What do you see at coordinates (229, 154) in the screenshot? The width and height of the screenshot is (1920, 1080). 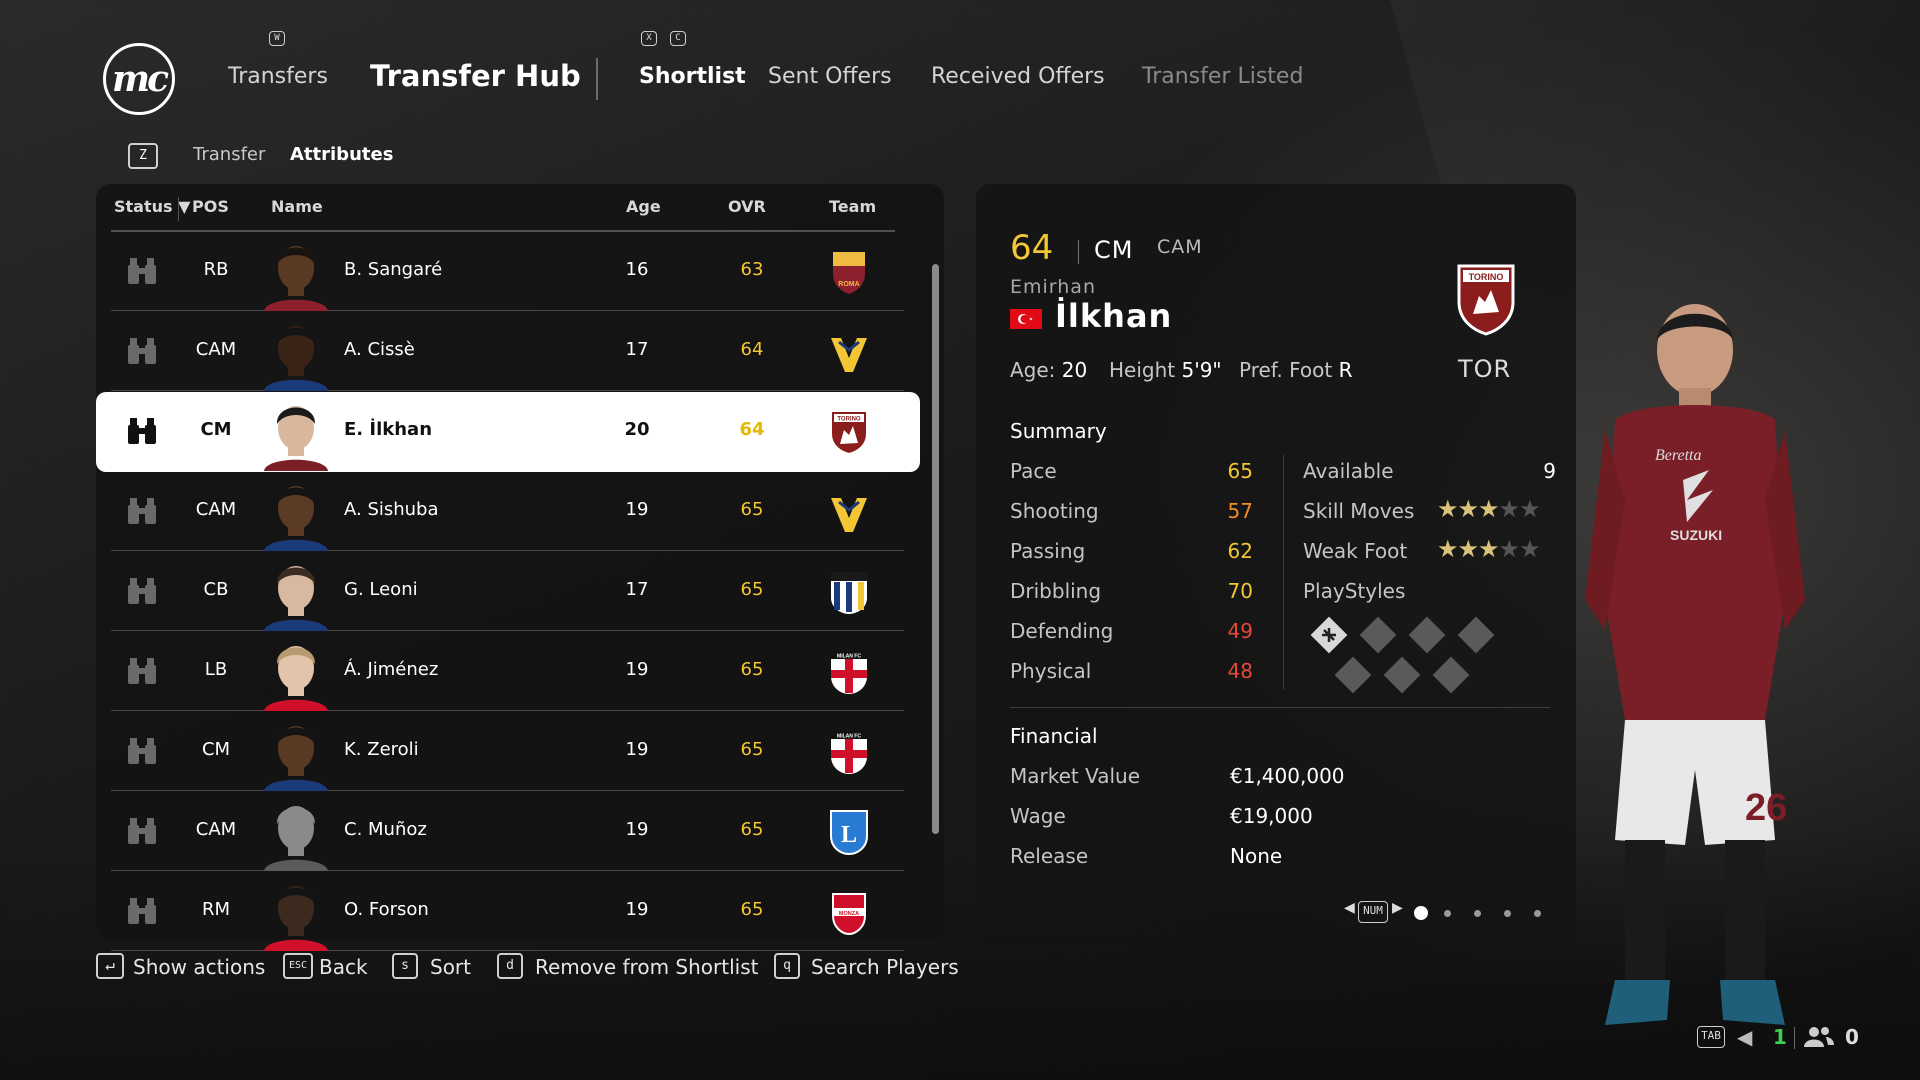 I see `subtab-transfer: Transfer` at bounding box center [229, 154].